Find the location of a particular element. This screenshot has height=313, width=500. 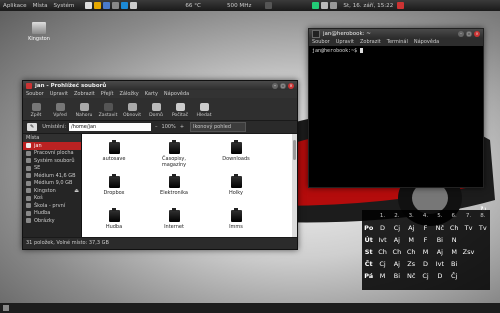

menu-tabs: Karty is located at coordinates (151, 94).